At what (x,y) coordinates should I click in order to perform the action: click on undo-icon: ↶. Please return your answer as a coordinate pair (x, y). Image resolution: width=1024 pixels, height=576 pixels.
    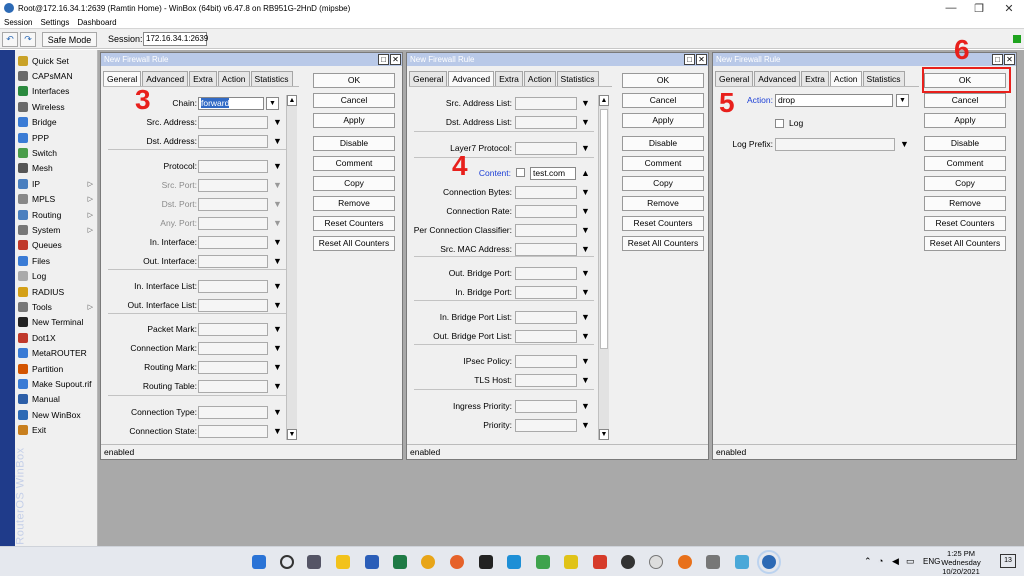
    Looking at the image, I should click on (10, 39).